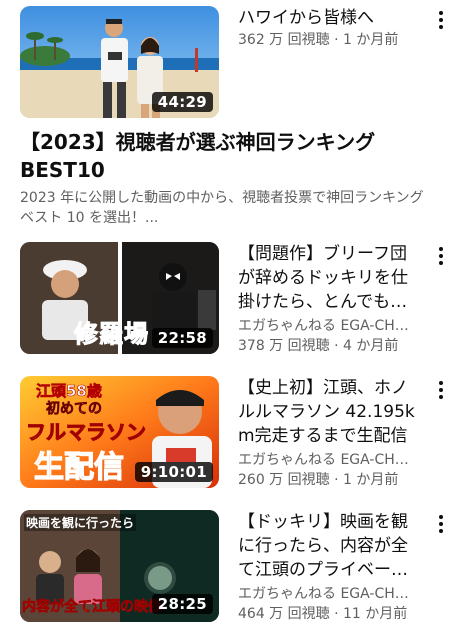  Describe the element at coordinates (119, 62) in the screenshot. I see `video-thumbnail: 44:29` at that location.